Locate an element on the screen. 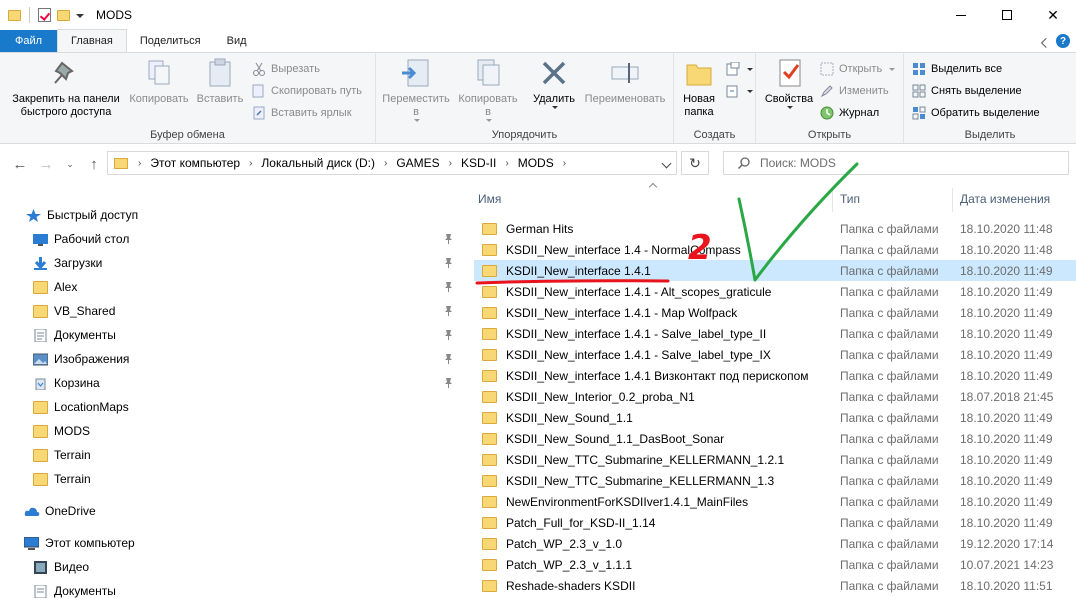 This screenshot has width=1076, height=598. breadcrumb-item: KSD-II is located at coordinates (478, 163).